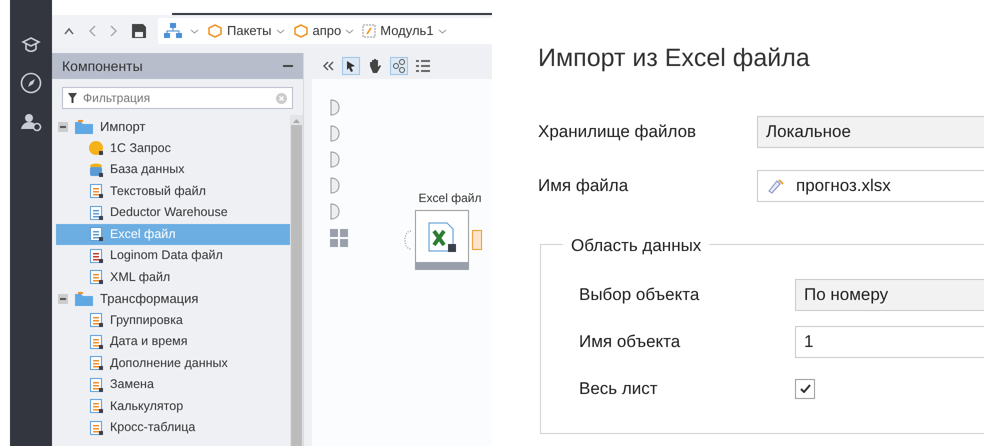 The height and width of the screenshot is (446, 984). Describe the element at coordinates (351, 66) in the screenshot. I see `pointer-icon` at that location.